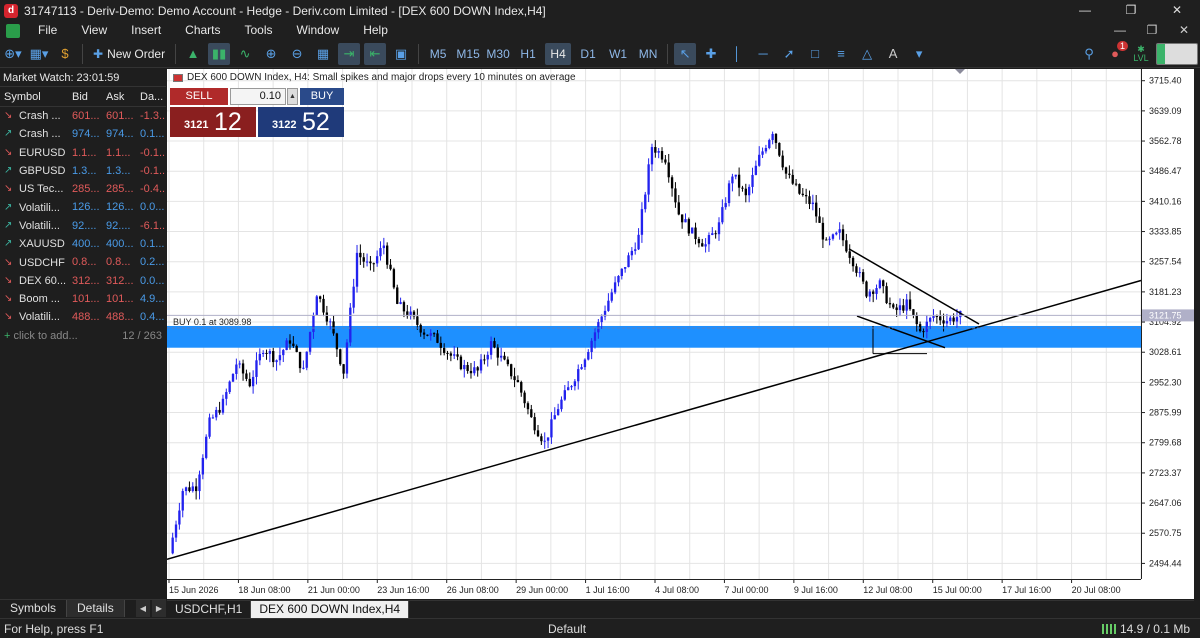 The height and width of the screenshot is (638, 1200). What do you see at coordinates (867, 54) in the screenshot?
I see `shapes-icon: △` at bounding box center [867, 54].